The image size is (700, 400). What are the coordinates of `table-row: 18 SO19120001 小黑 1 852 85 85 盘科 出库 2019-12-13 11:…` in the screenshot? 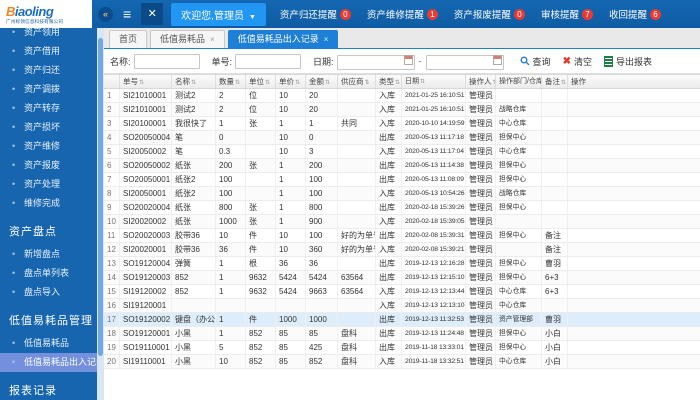 It's located at (402, 334).